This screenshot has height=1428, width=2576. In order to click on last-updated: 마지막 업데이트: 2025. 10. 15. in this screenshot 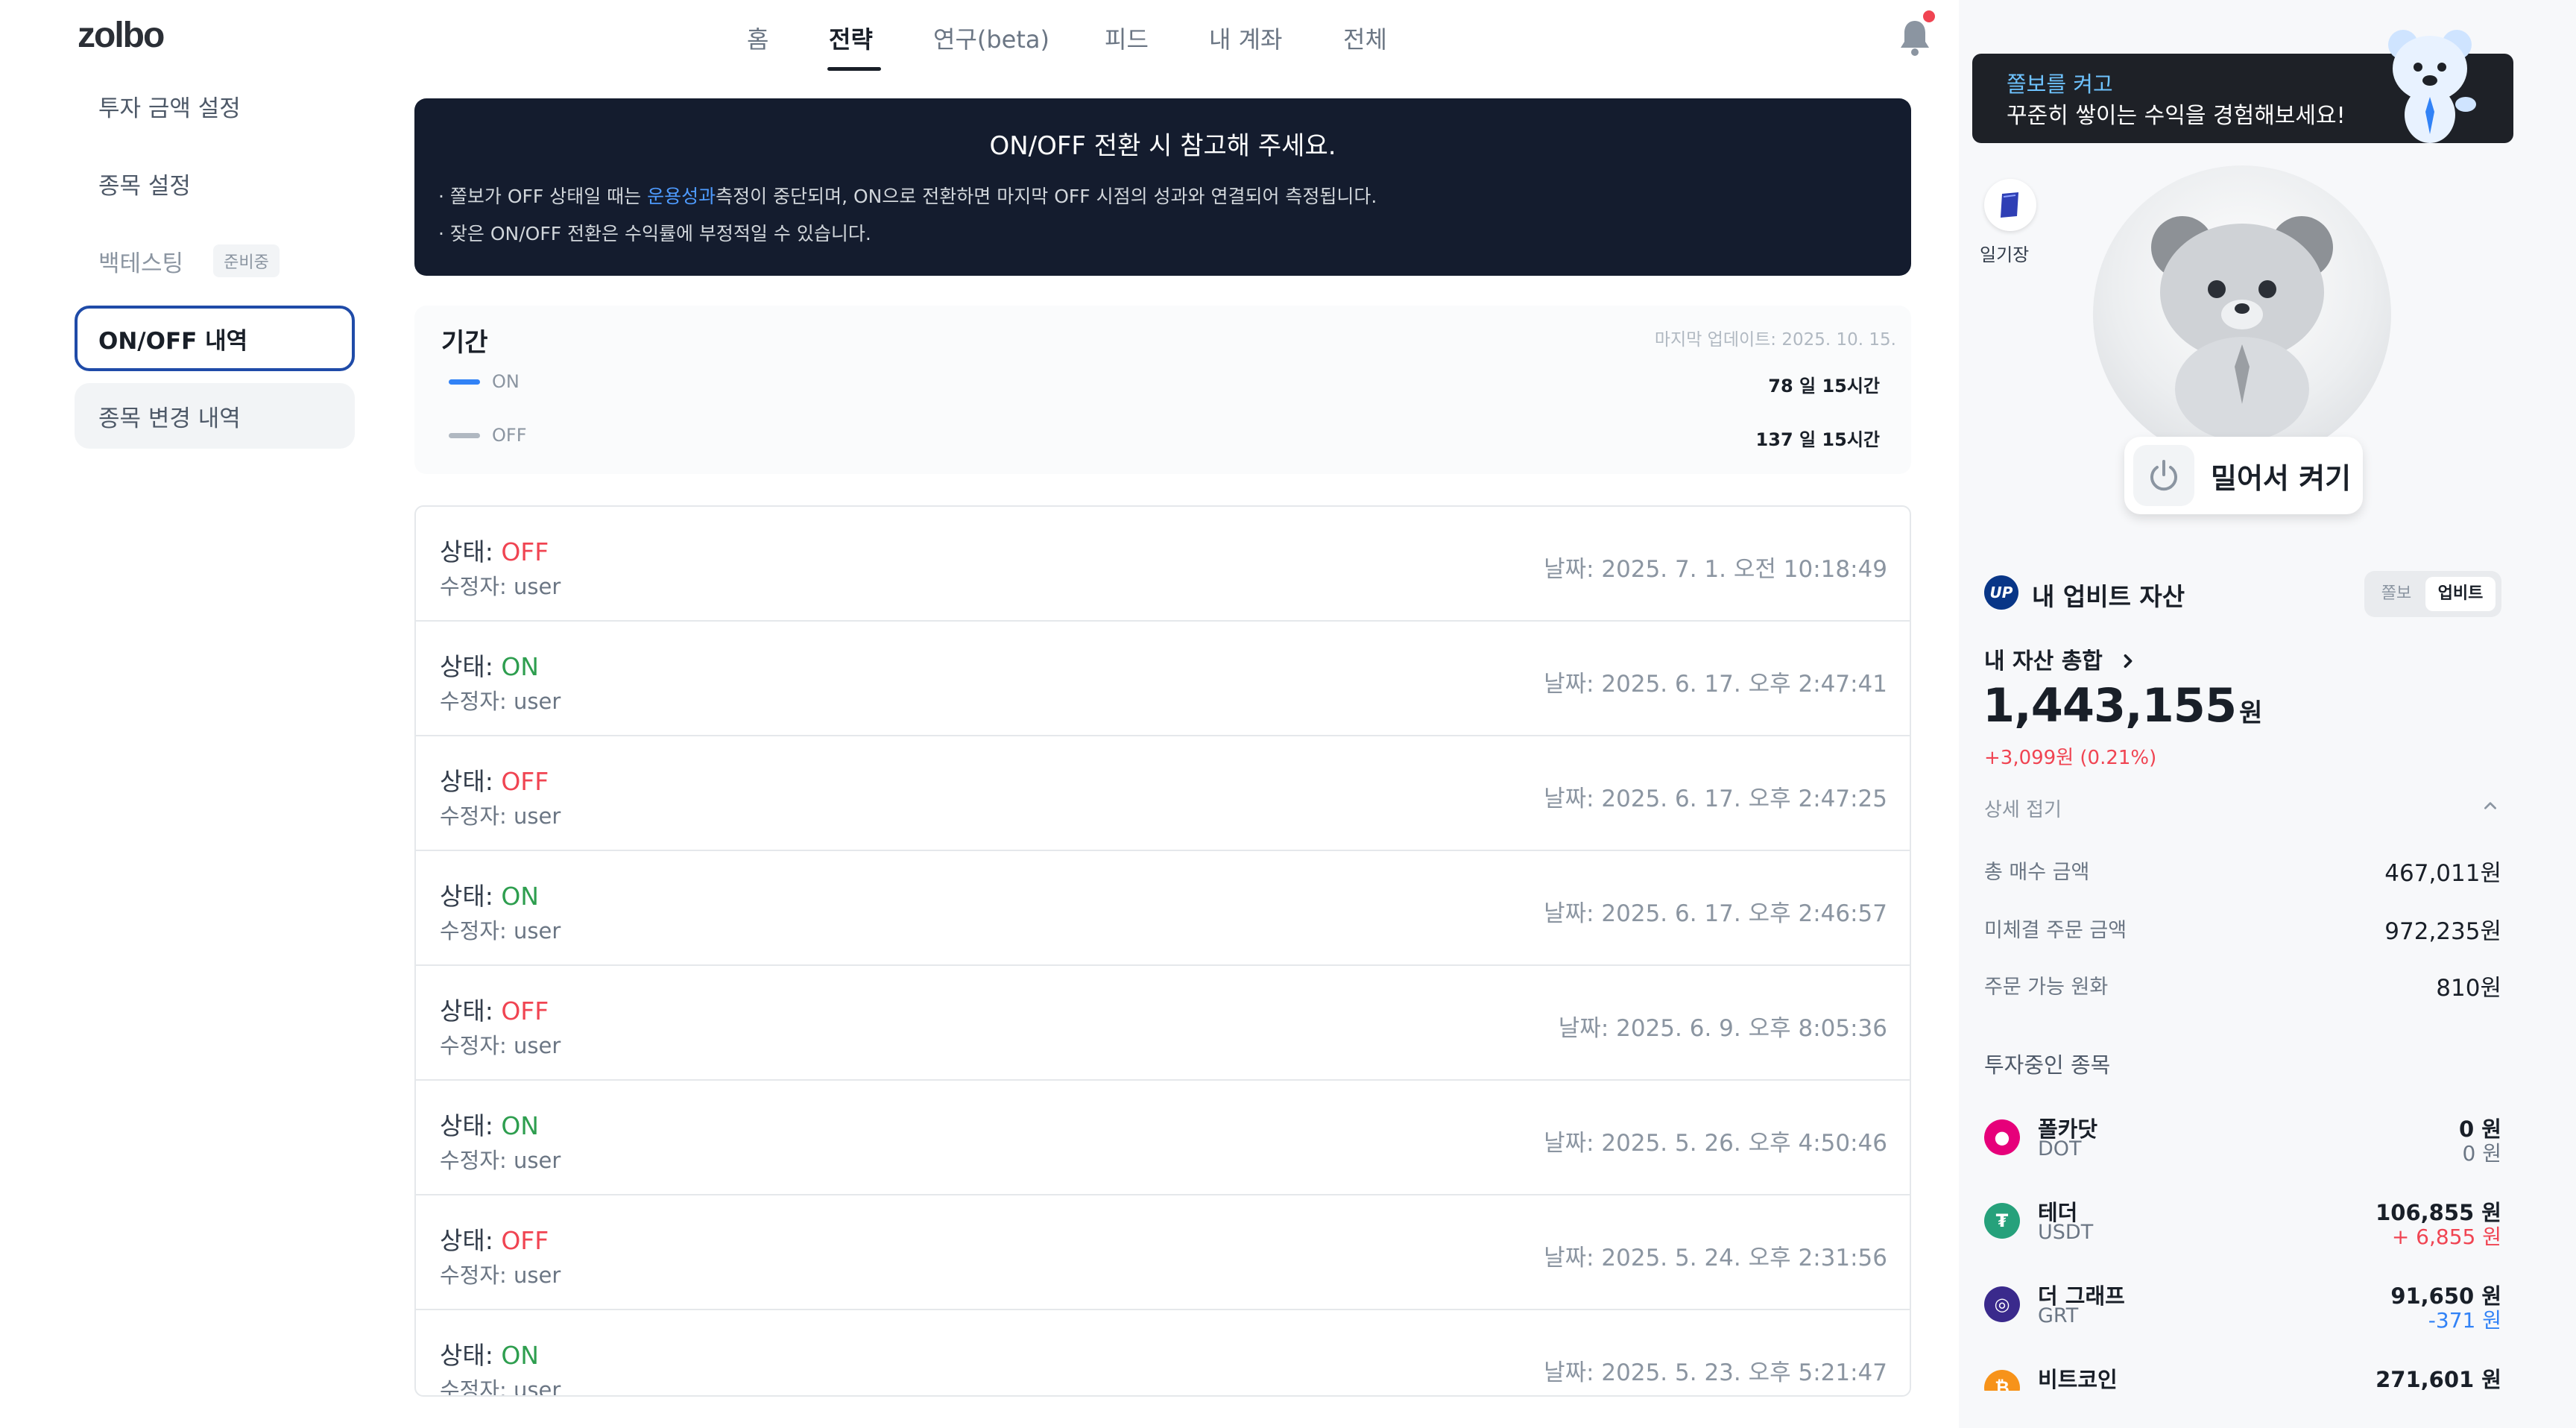, I will do `click(1775, 340)`.